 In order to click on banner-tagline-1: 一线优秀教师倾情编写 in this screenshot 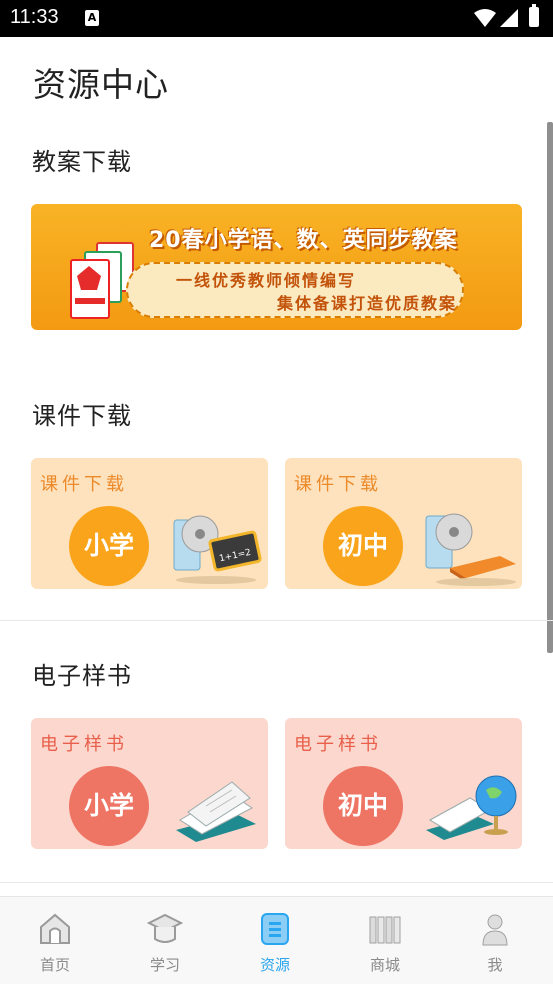, I will do `click(266, 280)`.